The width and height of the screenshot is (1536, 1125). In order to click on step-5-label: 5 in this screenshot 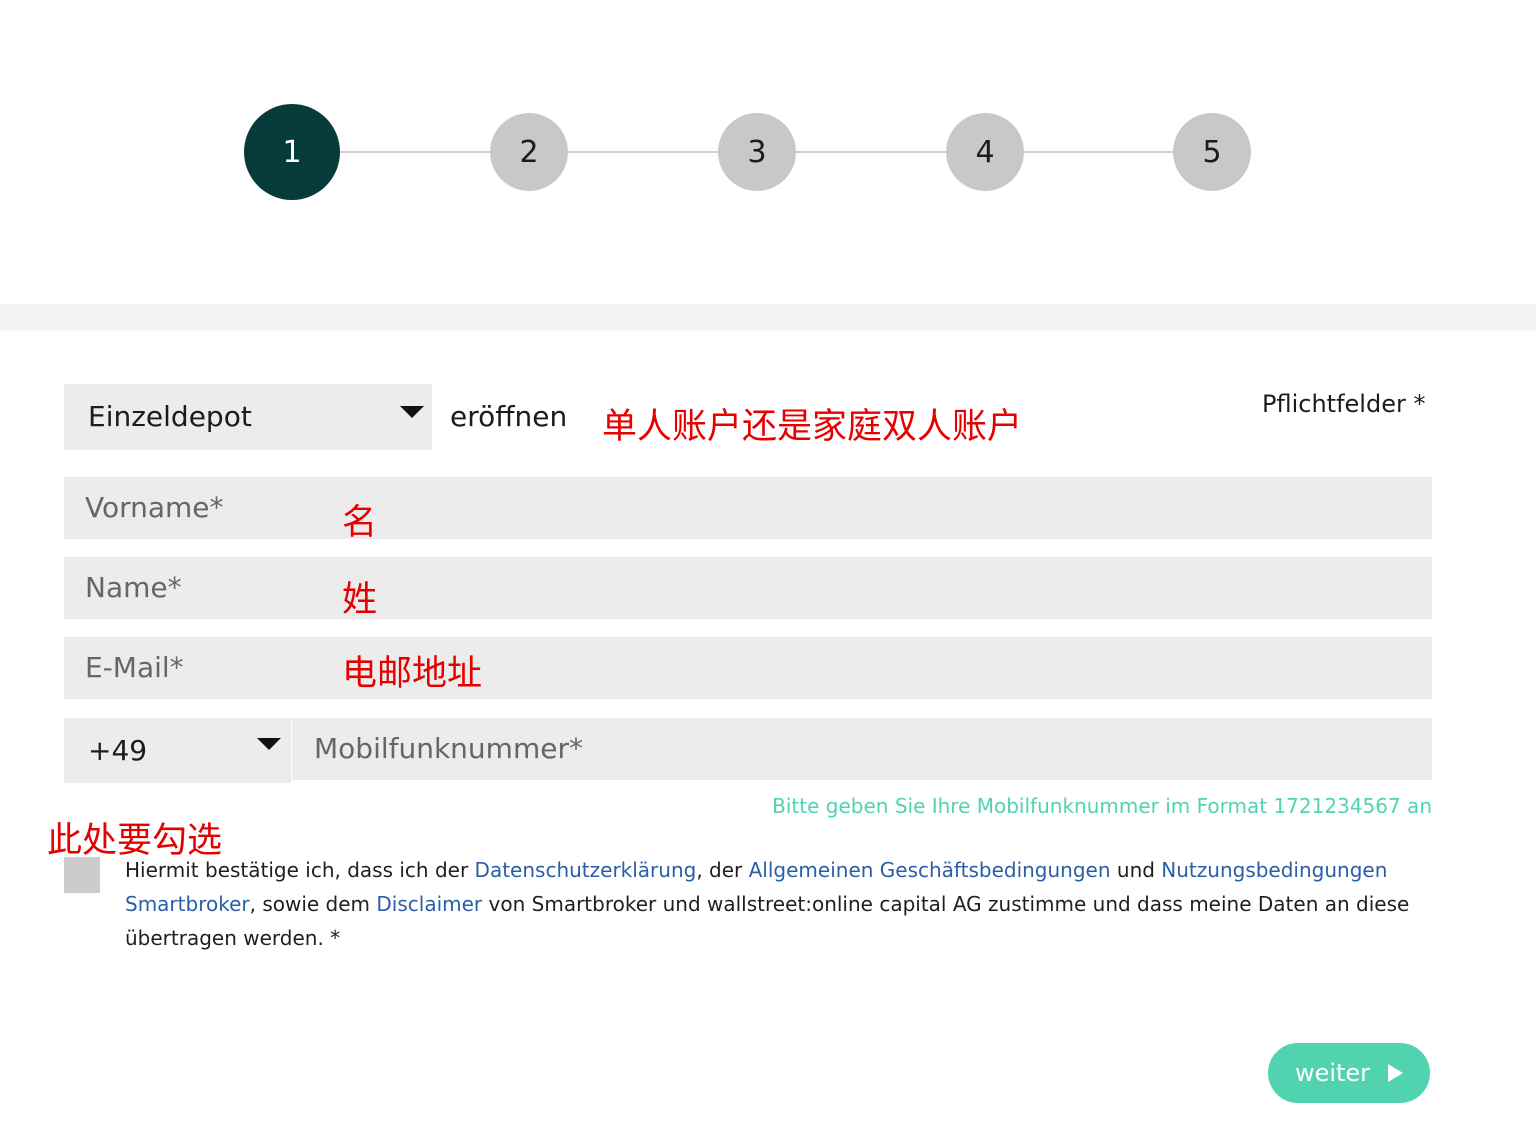, I will do `click(1212, 152)`.